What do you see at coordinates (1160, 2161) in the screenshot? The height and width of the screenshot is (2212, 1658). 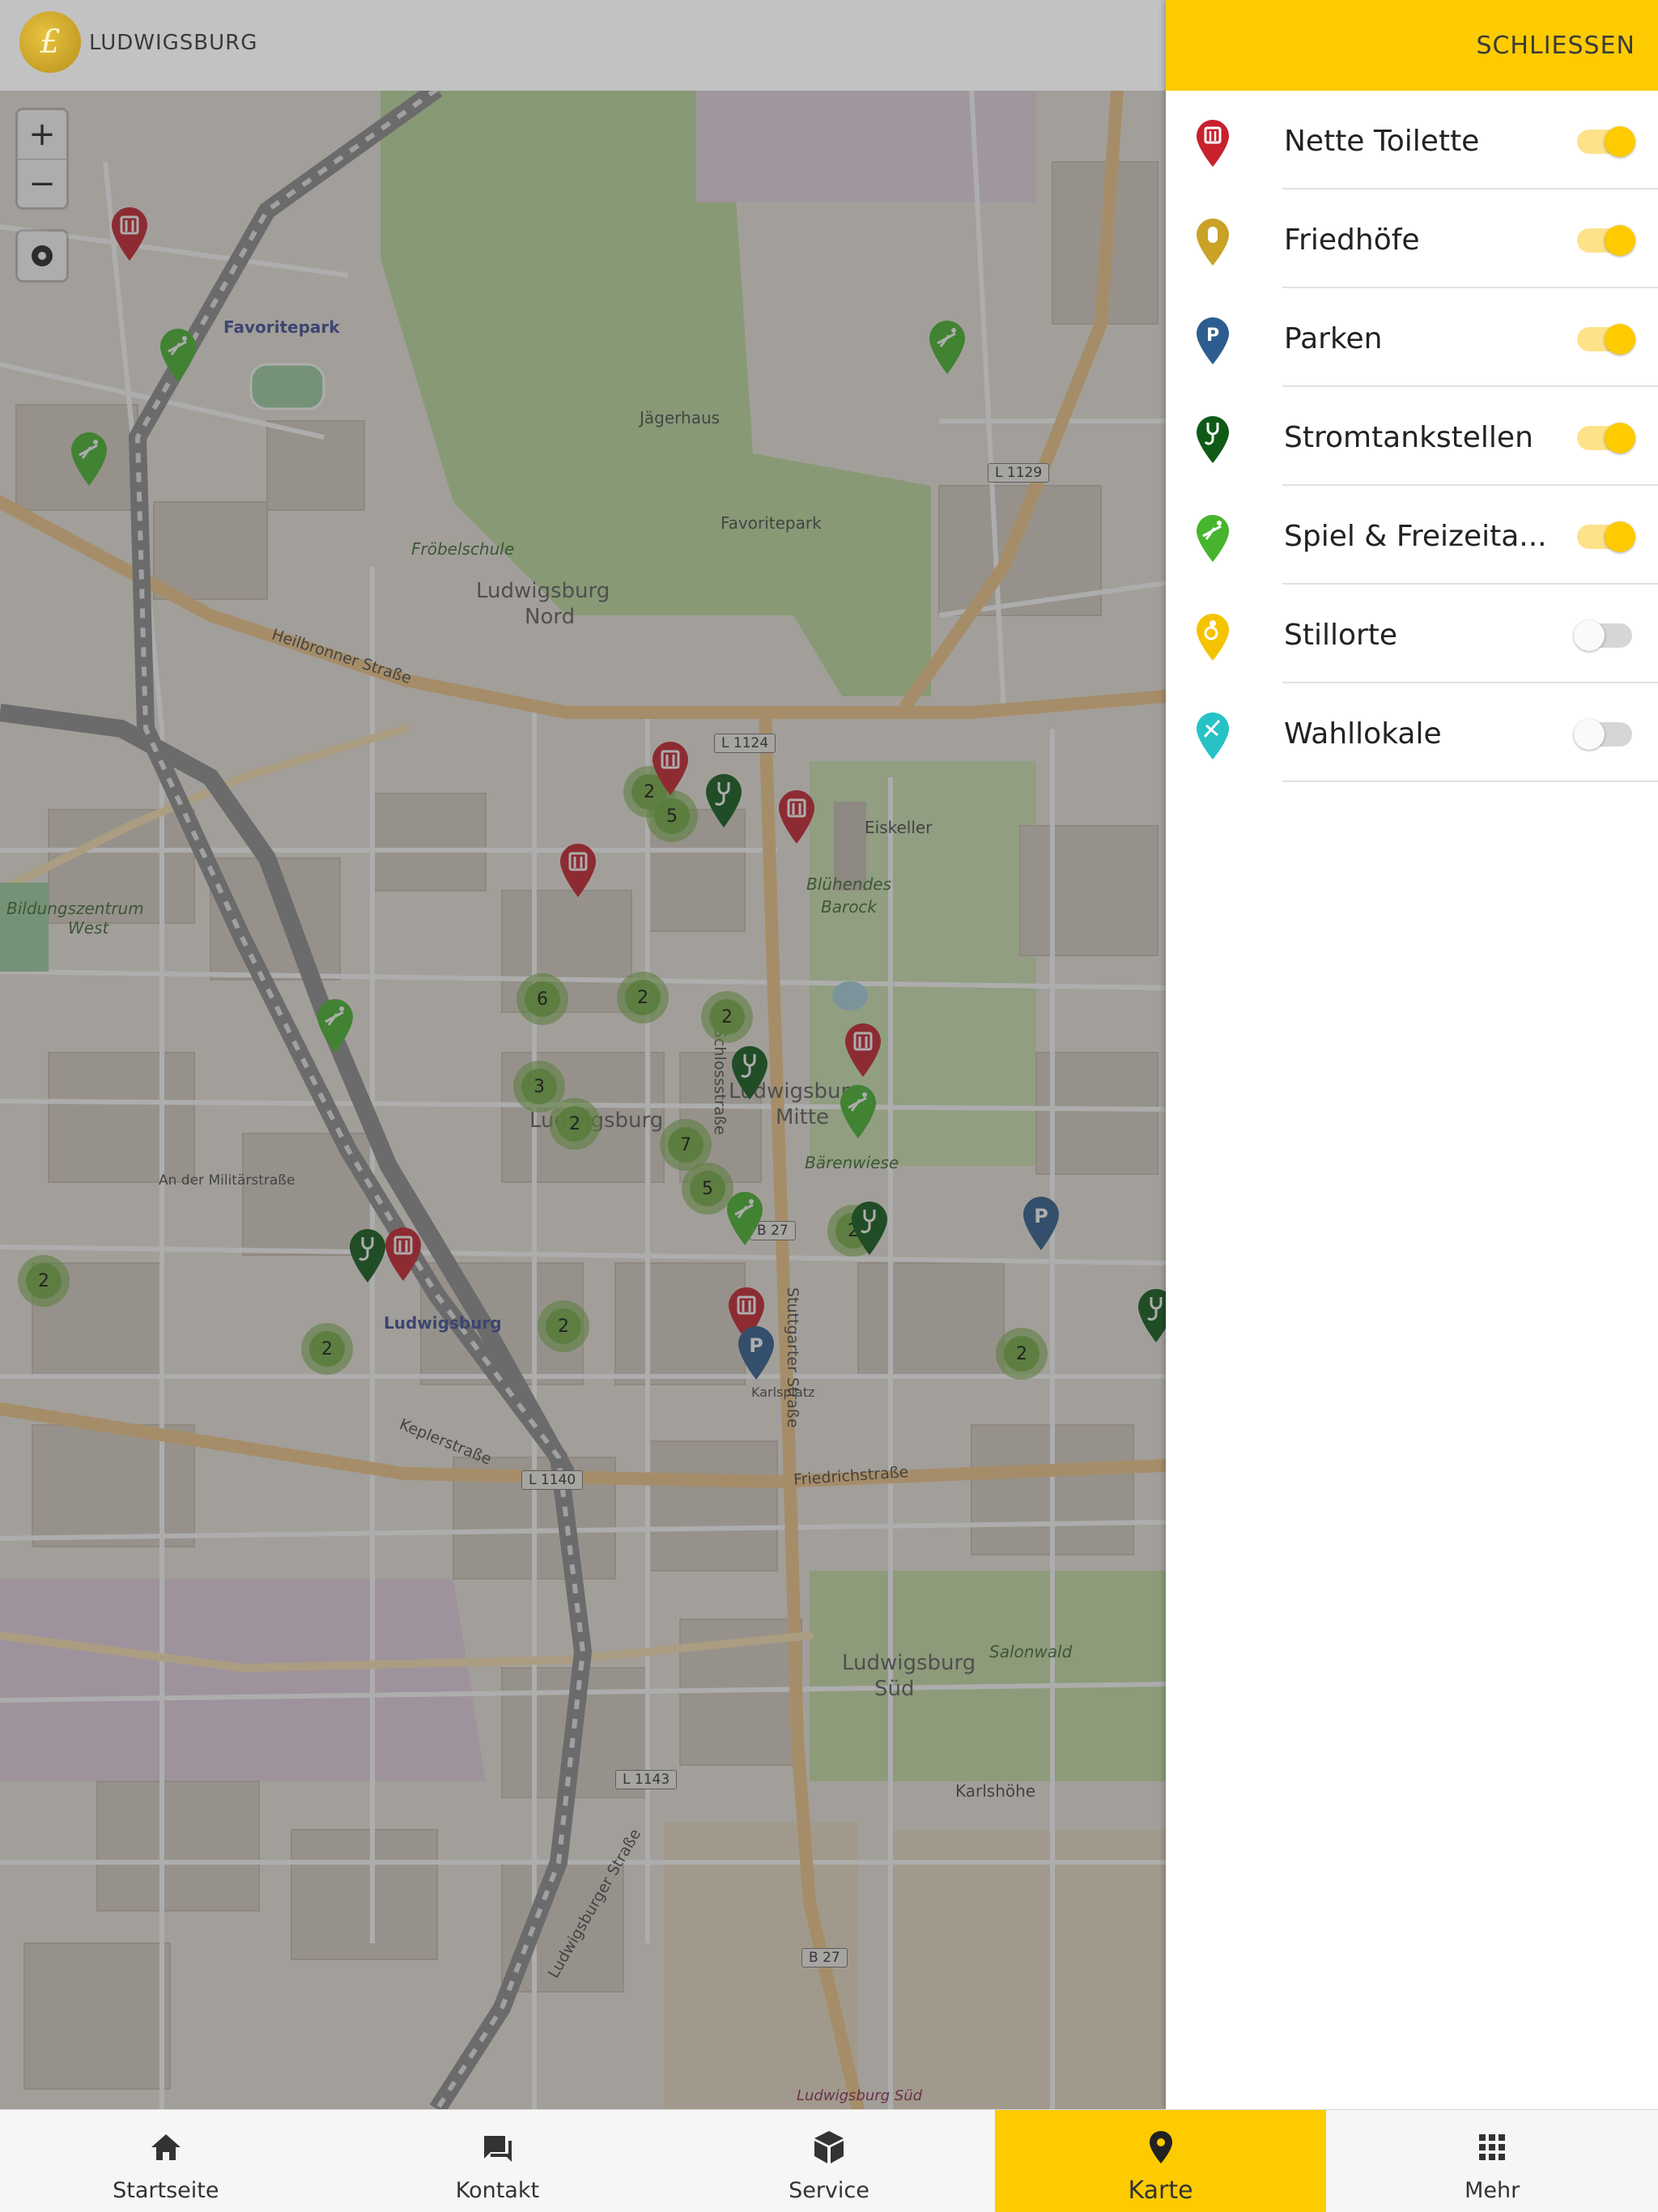 I see `nav-karte: Karte` at bounding box center [1160, 2161].